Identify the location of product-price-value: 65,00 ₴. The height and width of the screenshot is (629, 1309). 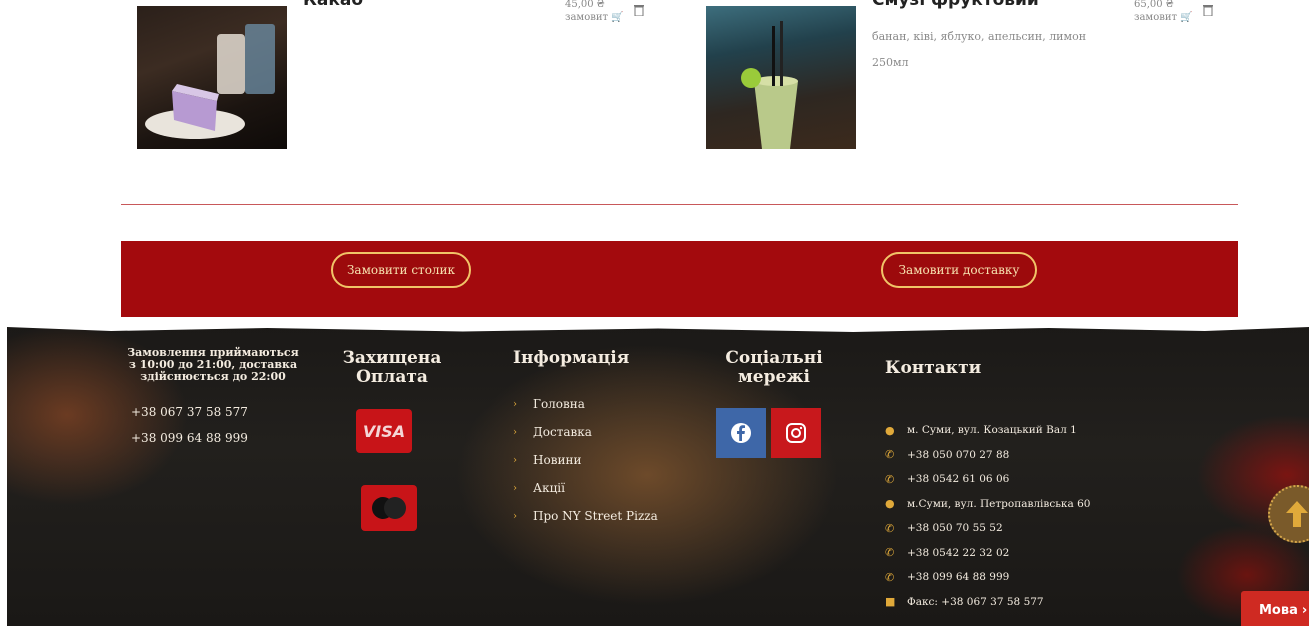
(1154, 5).